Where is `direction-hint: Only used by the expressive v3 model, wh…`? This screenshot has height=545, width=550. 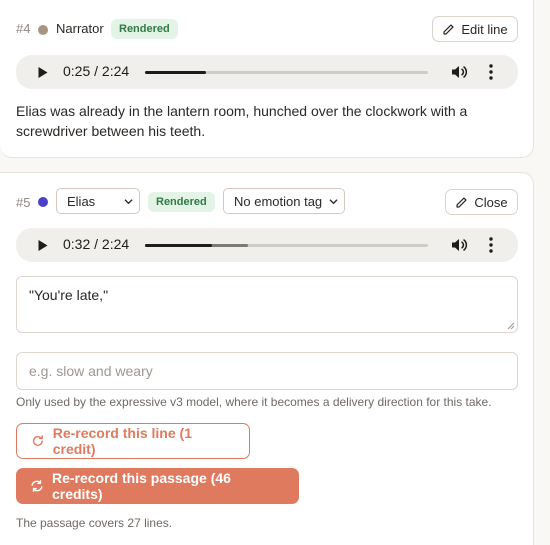 direction-hint: Only used by the expressive v3 model, wh… is located at coordinates (254, 402).